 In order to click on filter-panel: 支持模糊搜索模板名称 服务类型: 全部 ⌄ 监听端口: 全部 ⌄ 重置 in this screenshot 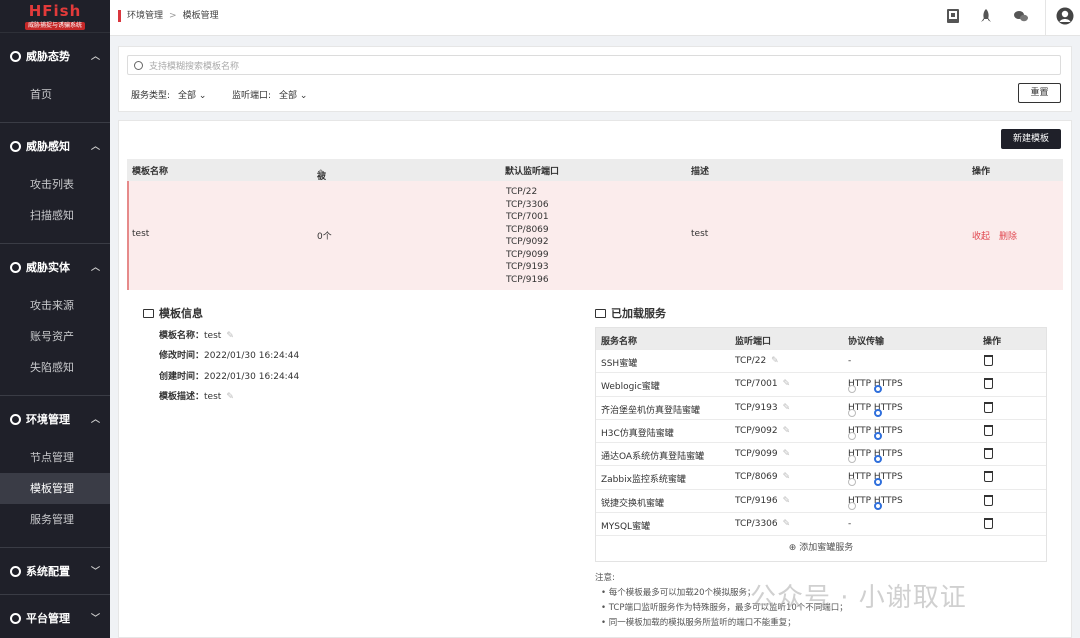, I will do `click(595, 79)`.